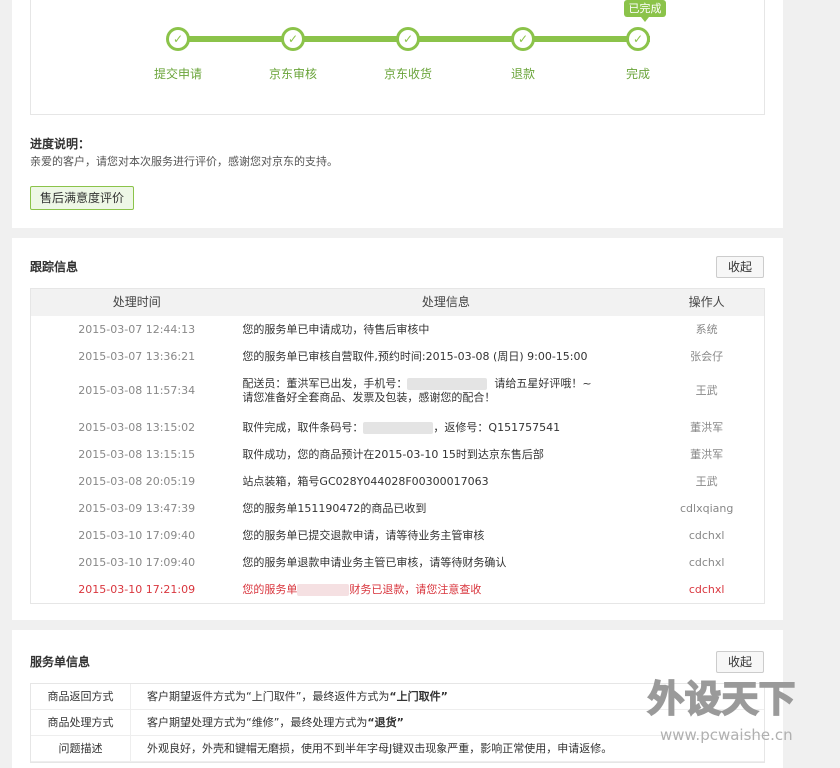 This screenshot has height=768, width=840. I want to click on row-message-part: 配送员：董洪军已出发，手机号：, so click(325, 383).